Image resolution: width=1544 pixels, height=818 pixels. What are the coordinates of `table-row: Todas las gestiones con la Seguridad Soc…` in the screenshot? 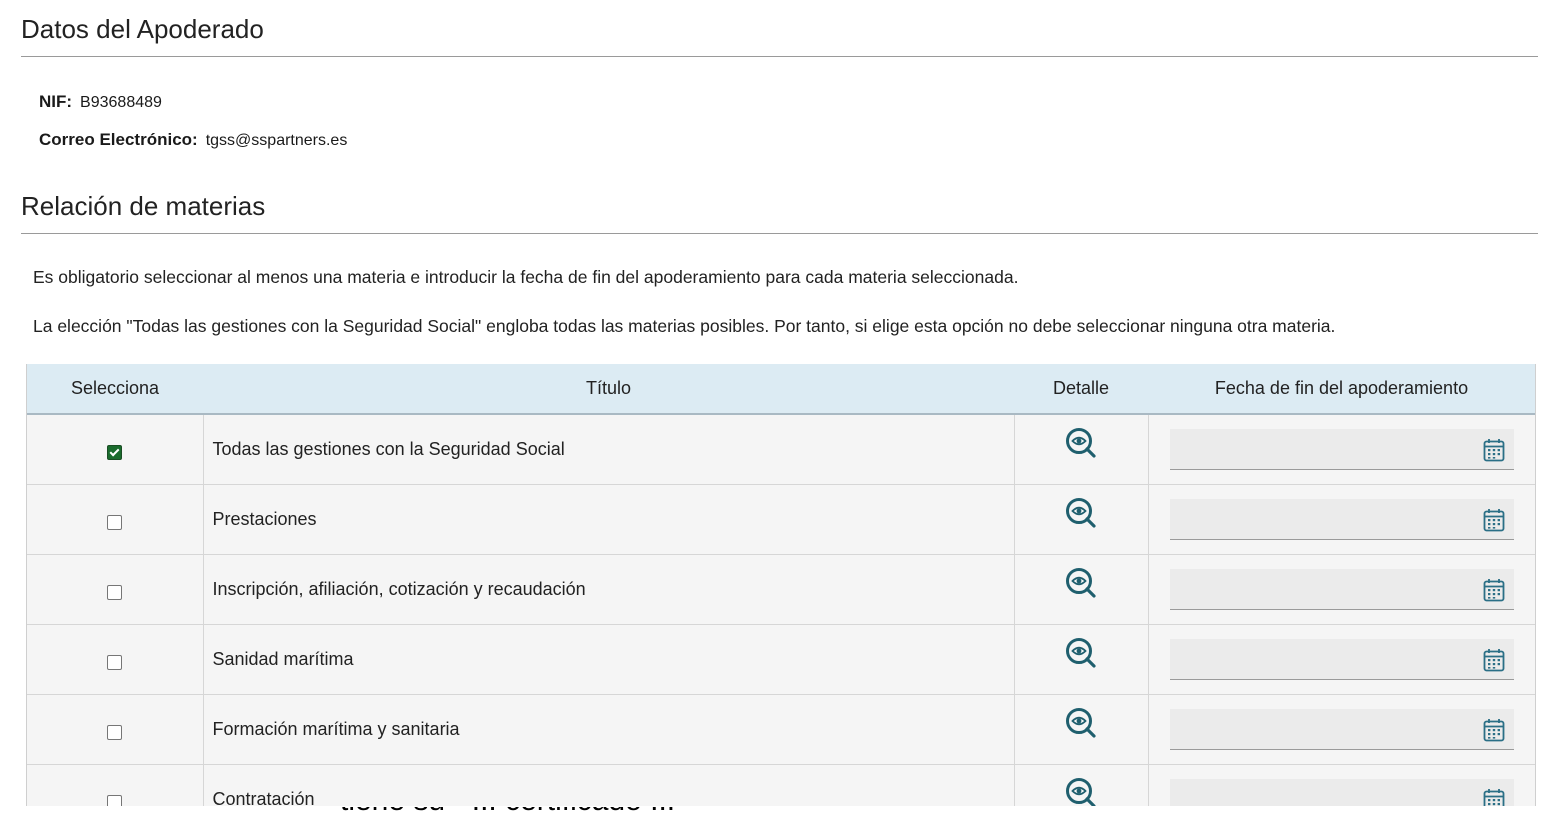 It's located at (781, 449).